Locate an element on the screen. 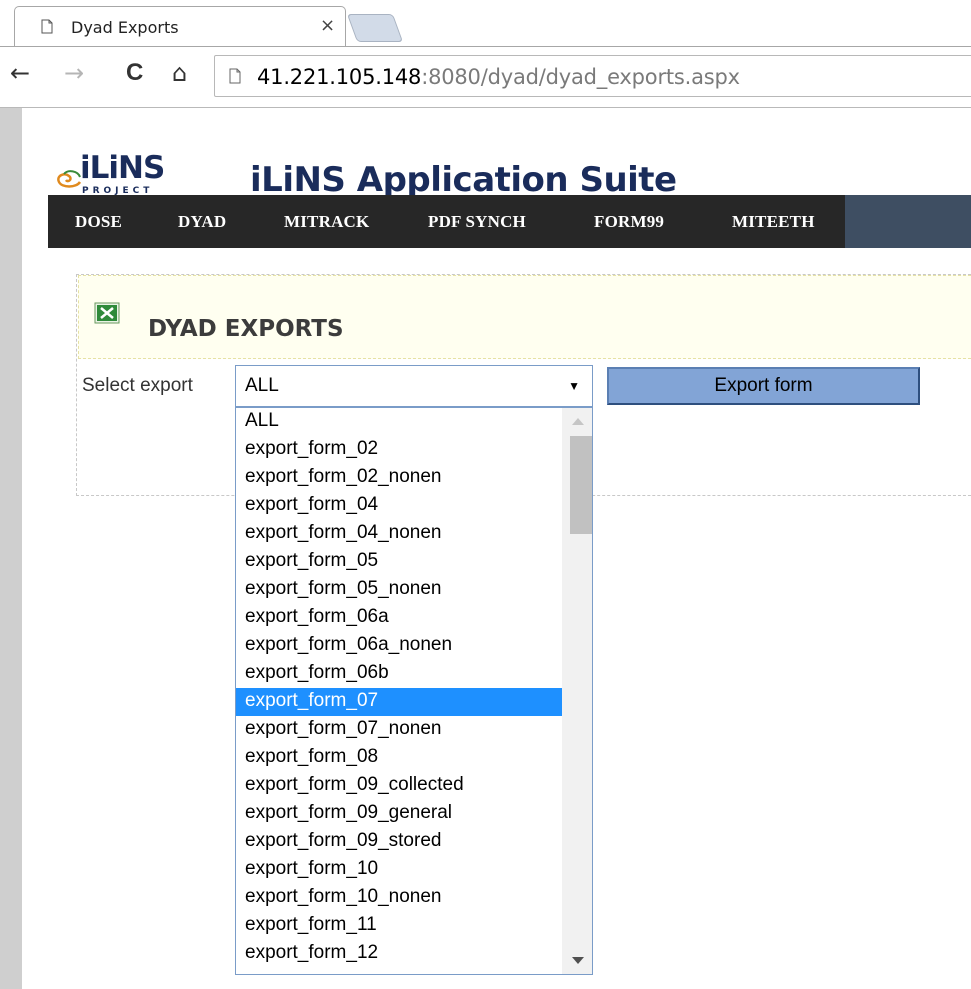 The height and width of the screenshot is (989, 971). select-export-label: Select export is located at coordinates (137, 385).